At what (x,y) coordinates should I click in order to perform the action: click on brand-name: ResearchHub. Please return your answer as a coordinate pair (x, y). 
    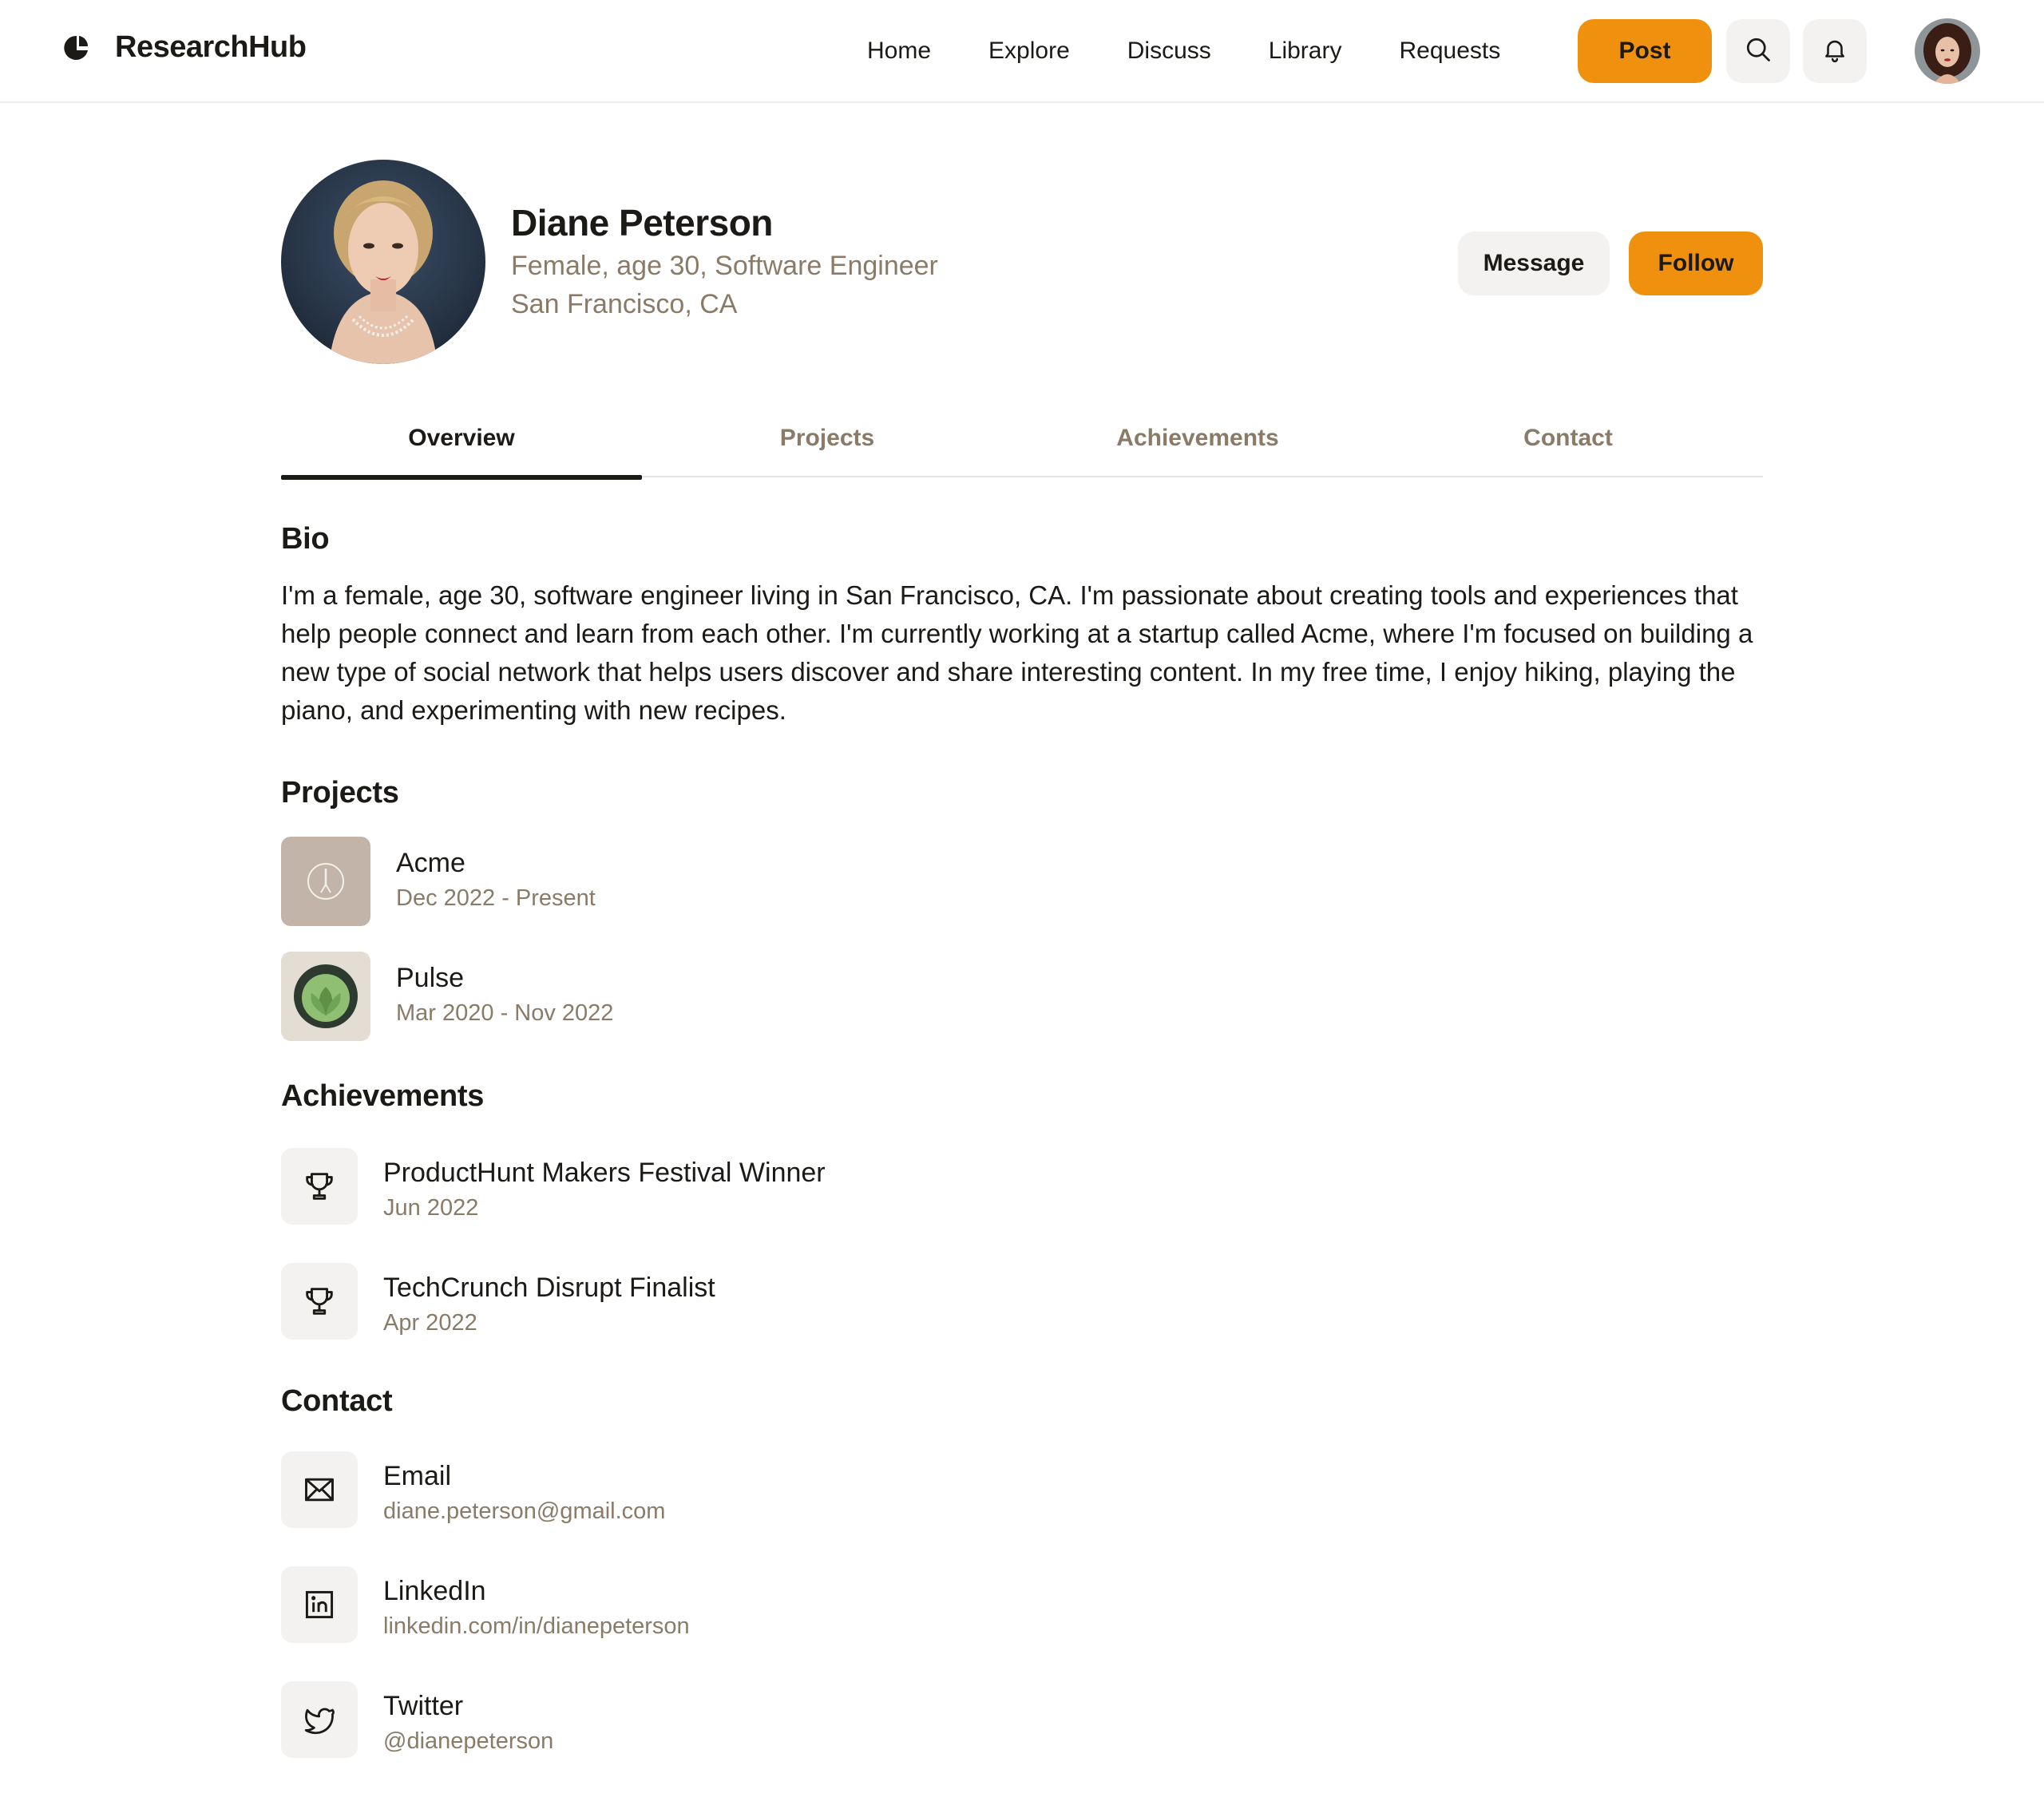
    Looking at the image, I should click on (211, 47).